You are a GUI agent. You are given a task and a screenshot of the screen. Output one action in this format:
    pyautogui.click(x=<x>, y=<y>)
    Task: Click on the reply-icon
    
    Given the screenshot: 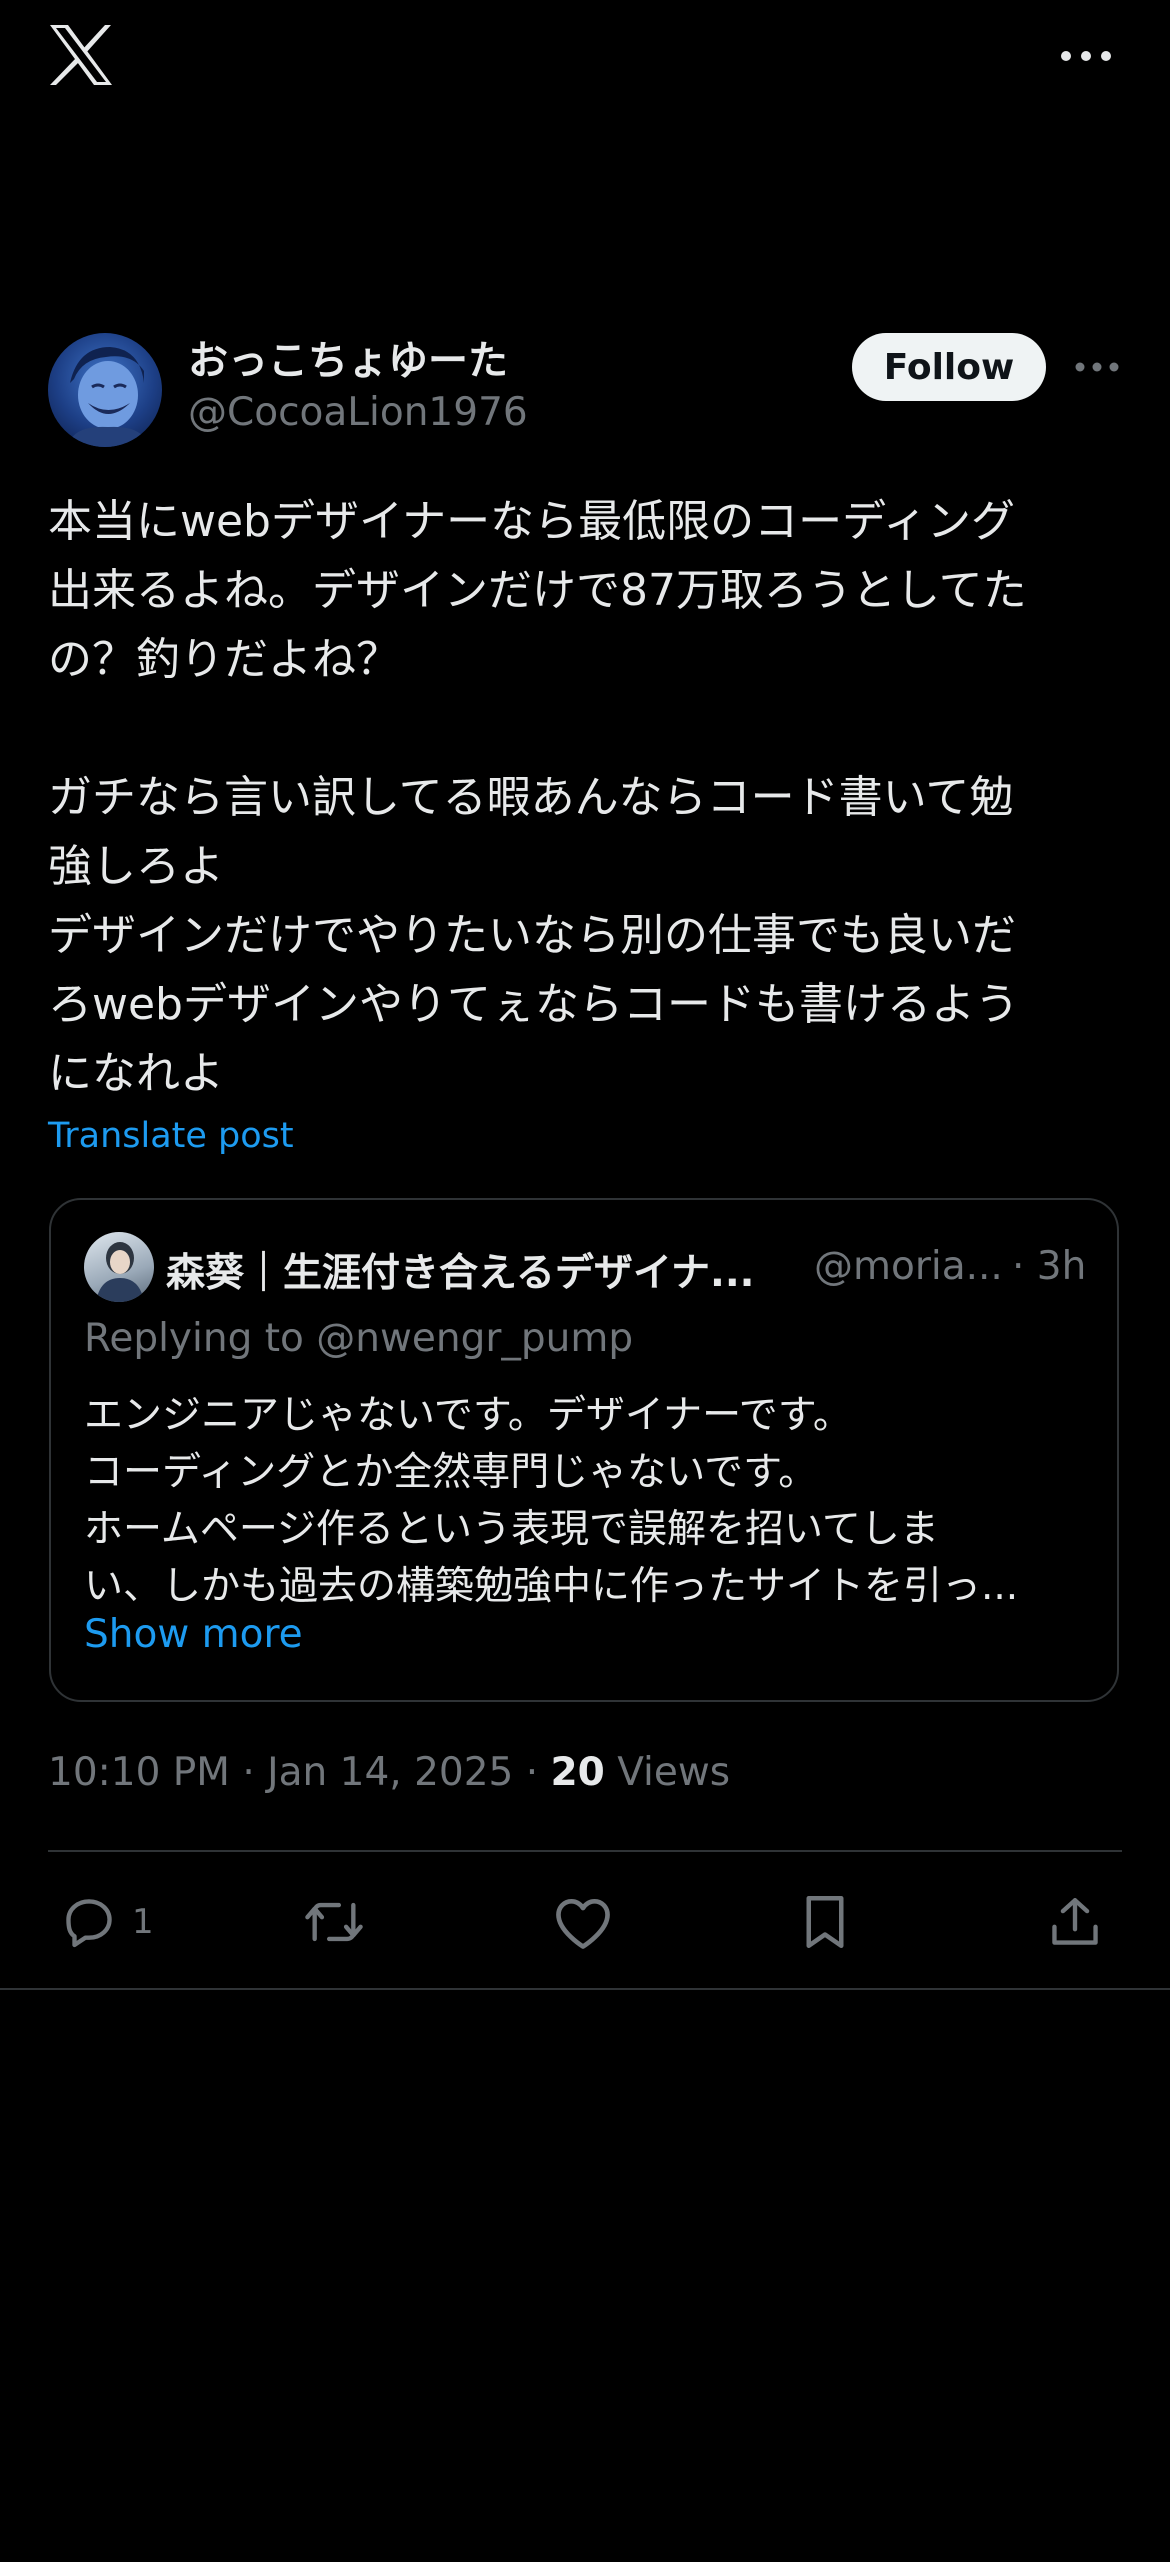 What is the action you would take?
    pyautogui.click(x=89, y=1922)
    